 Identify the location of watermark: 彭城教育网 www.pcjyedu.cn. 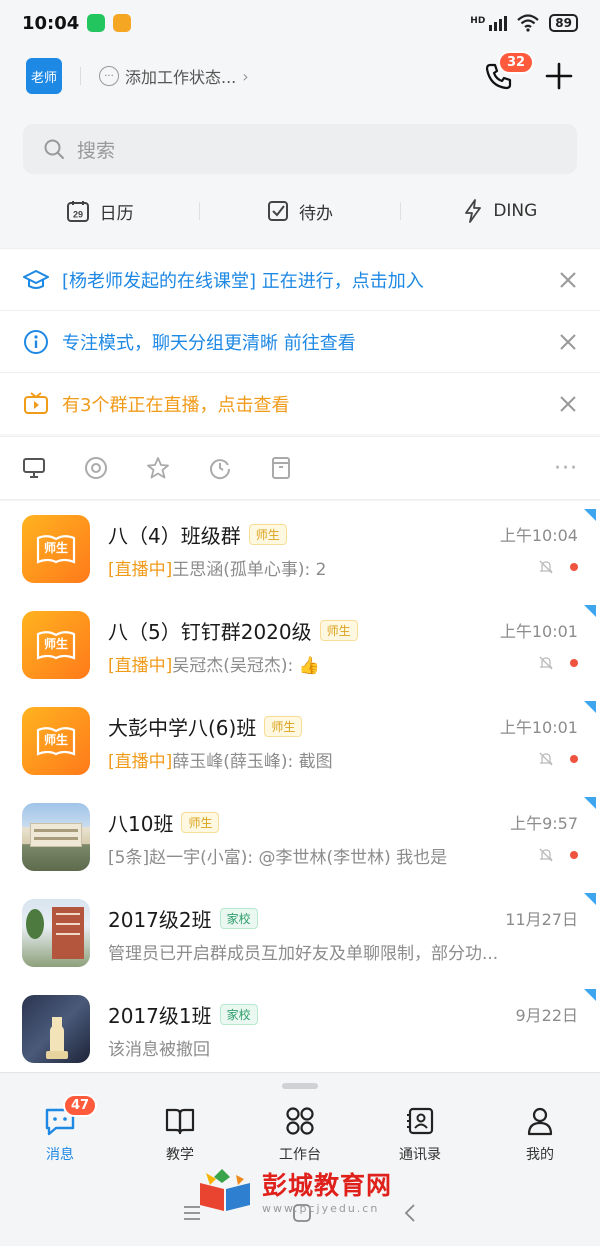
(294, 1190).